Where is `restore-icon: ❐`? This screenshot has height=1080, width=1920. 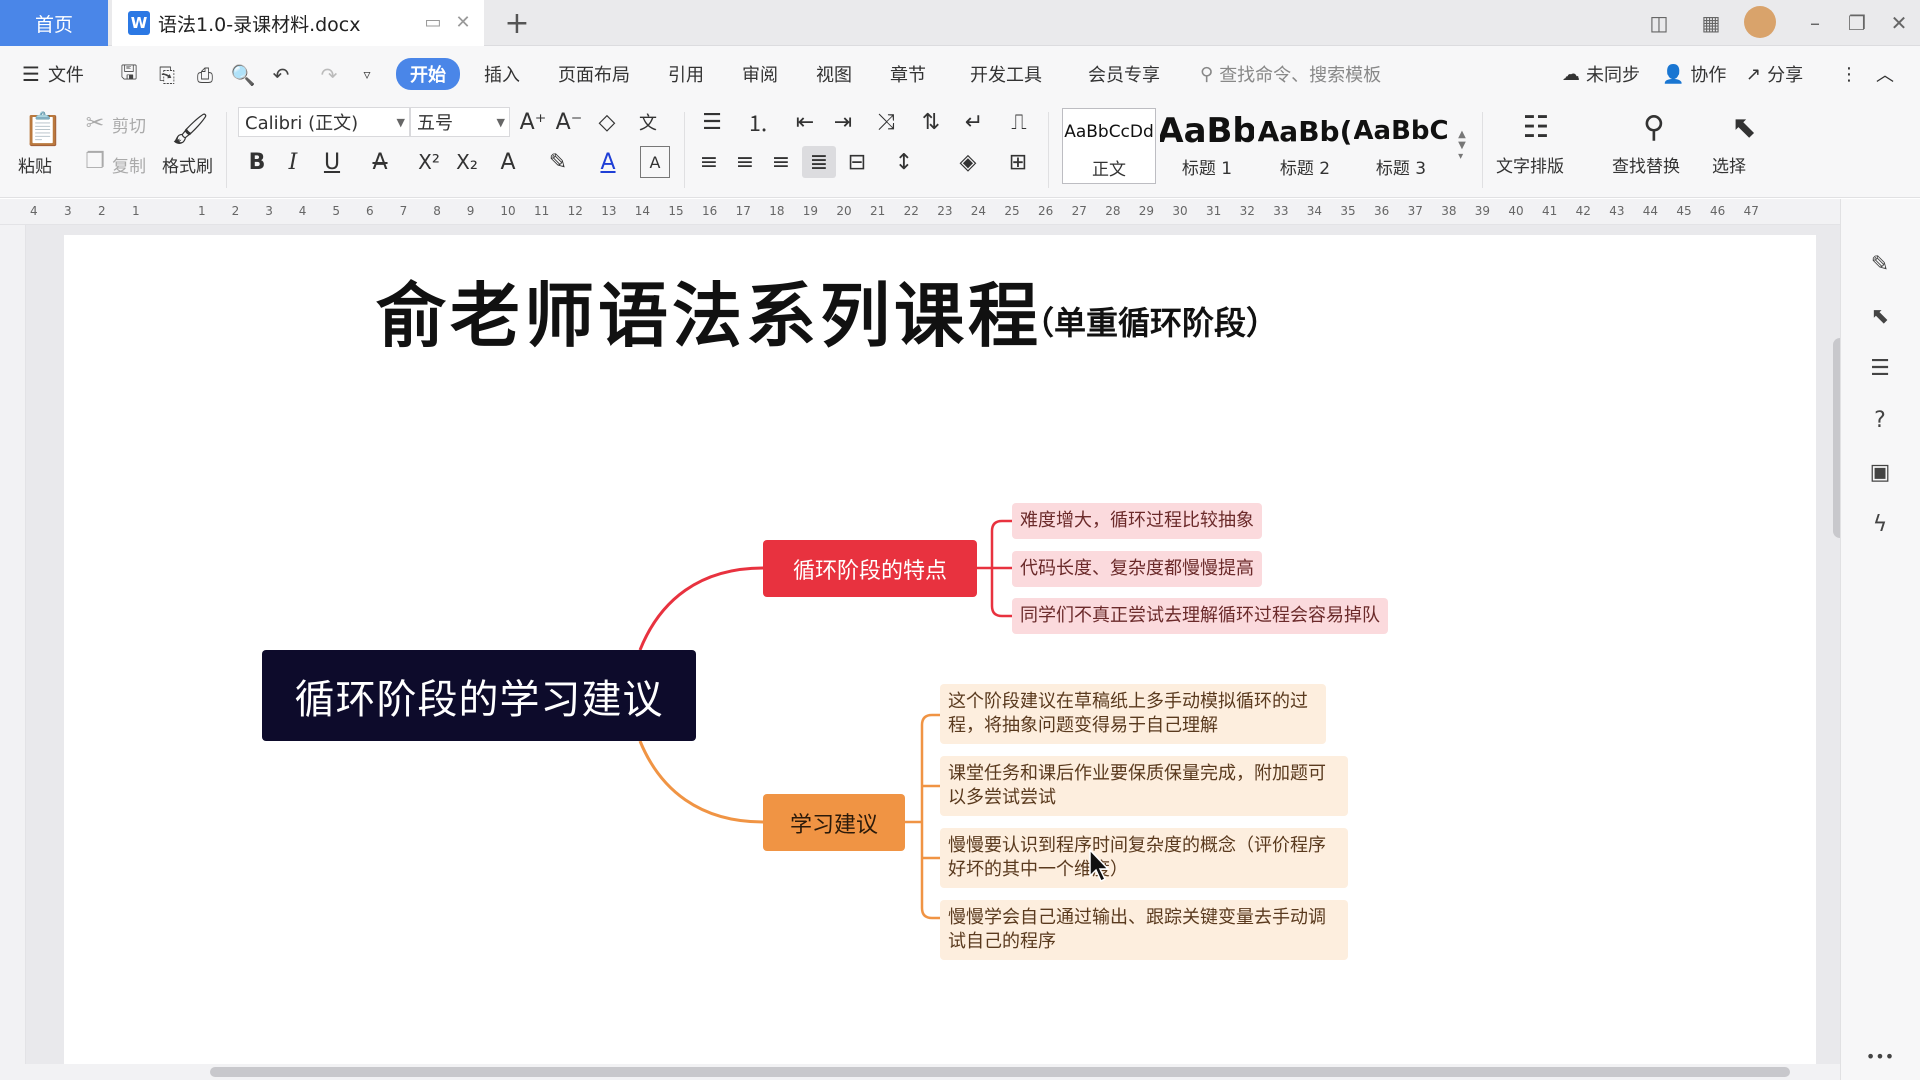 restore-icon: ❐ is located at coordinates (1857, 23).